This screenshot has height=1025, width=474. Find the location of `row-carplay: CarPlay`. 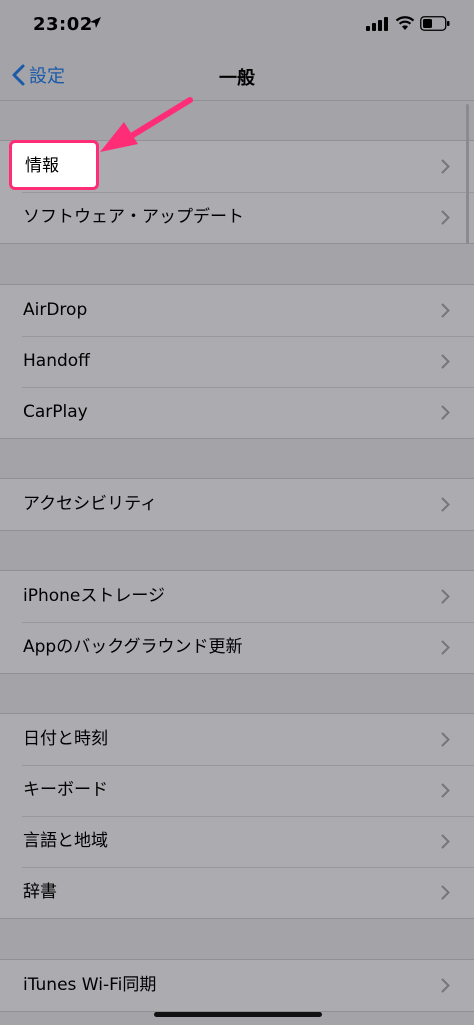

row-carplay: CarPlay is located at coordinates (237, 412).